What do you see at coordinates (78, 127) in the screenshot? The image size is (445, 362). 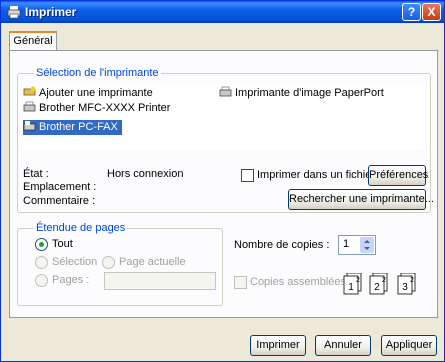 I see `printer-name: Brother PC-FAX` at bounding box center [78, 127].